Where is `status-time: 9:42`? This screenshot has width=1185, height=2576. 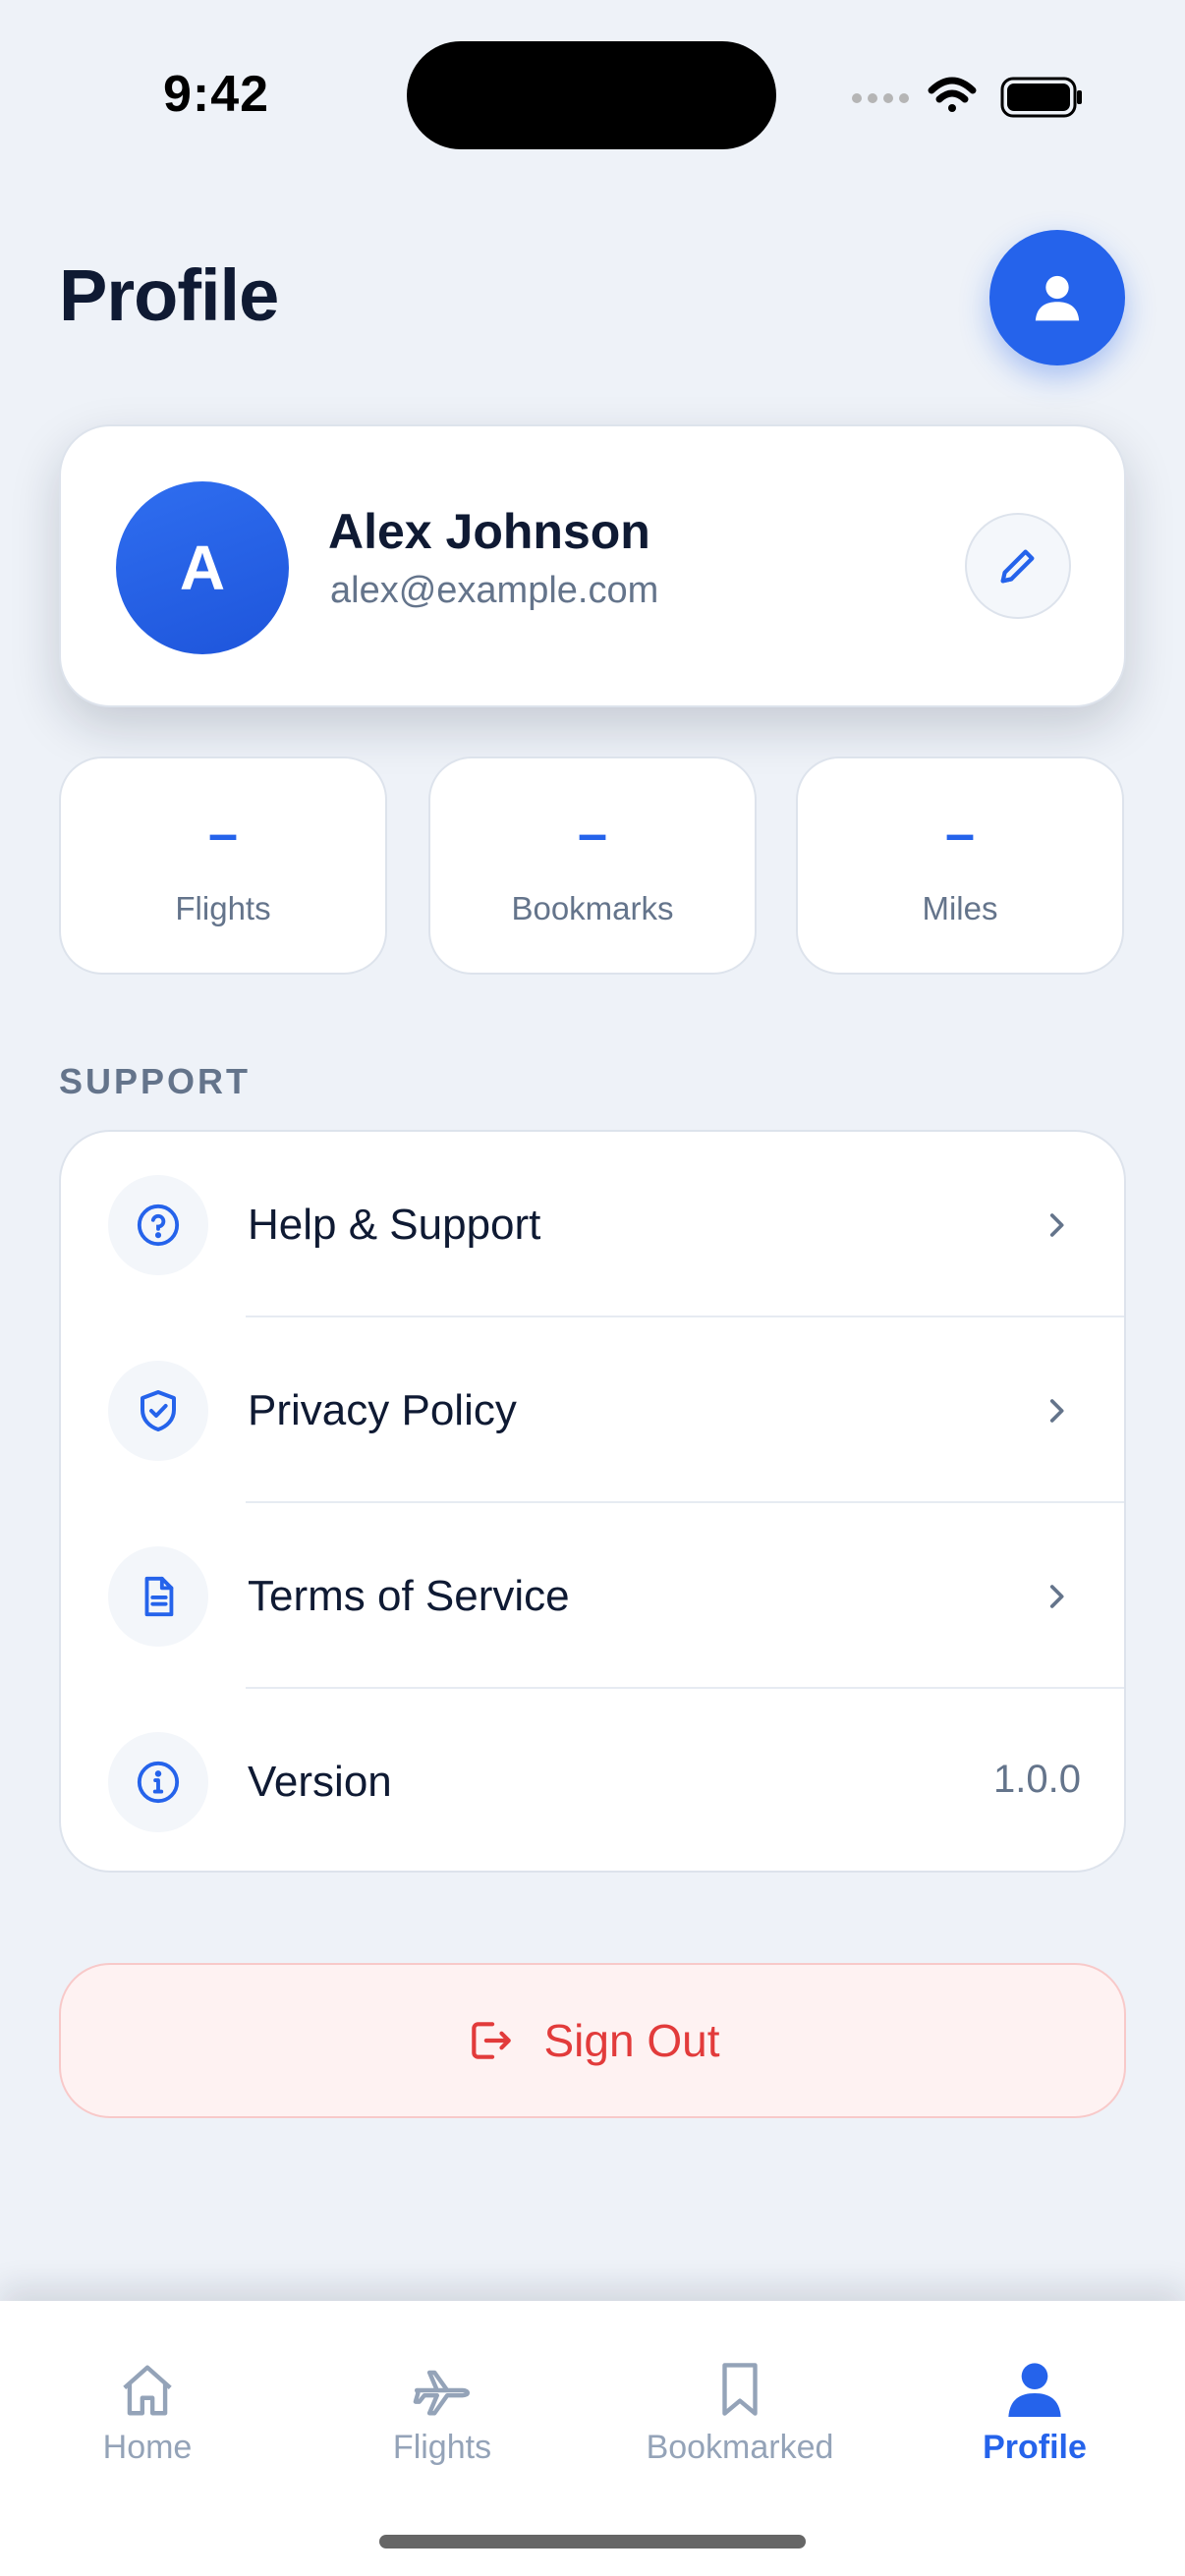
status-time: 9:42 is located at coordinates (216, 94).